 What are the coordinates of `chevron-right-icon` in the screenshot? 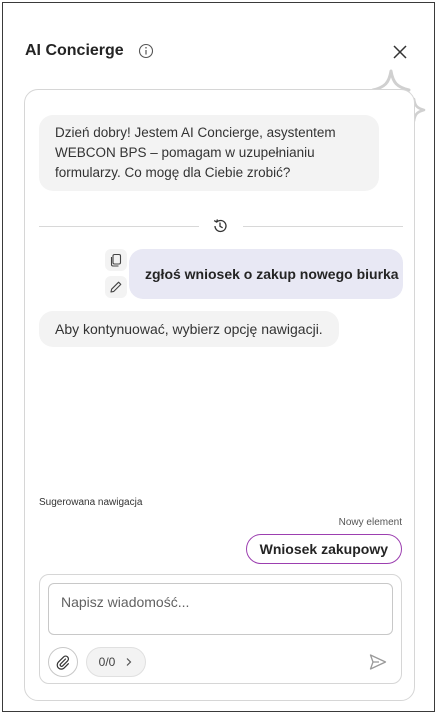 It's located at (129, 662).